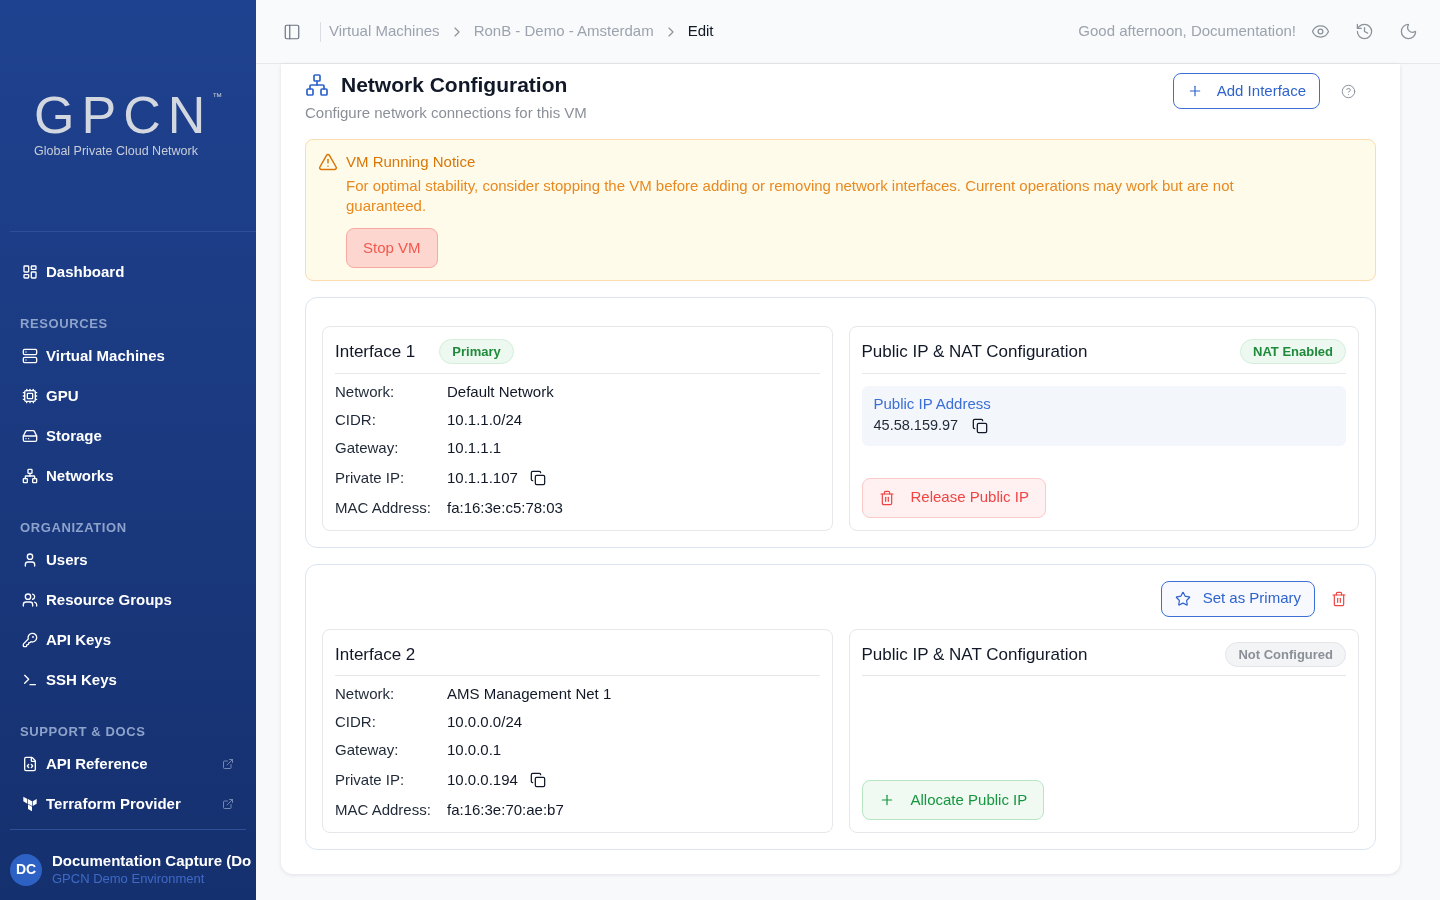  Describe the element at coordinates (30, 272) in the screenshot. I see `dashboard-icon` at that location.